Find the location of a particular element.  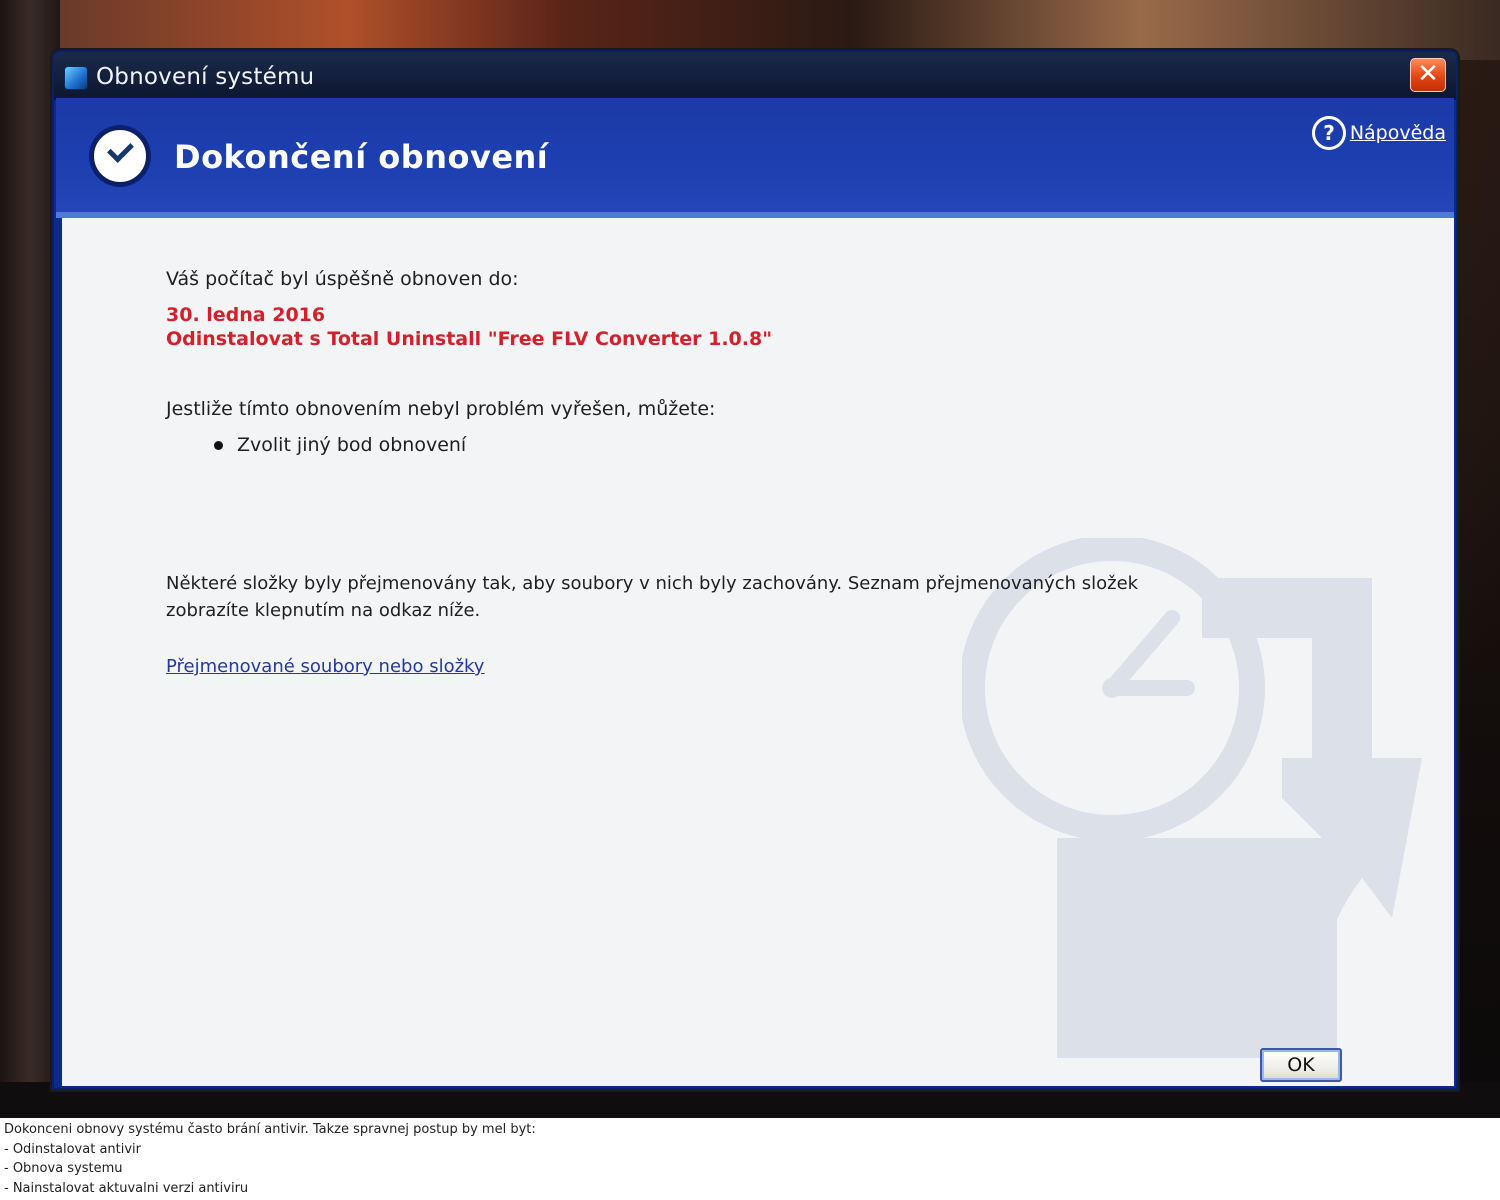

caption-line: - Nainstalovat aktuvalni verzi antiviru is located at coordinates (126, 1188).